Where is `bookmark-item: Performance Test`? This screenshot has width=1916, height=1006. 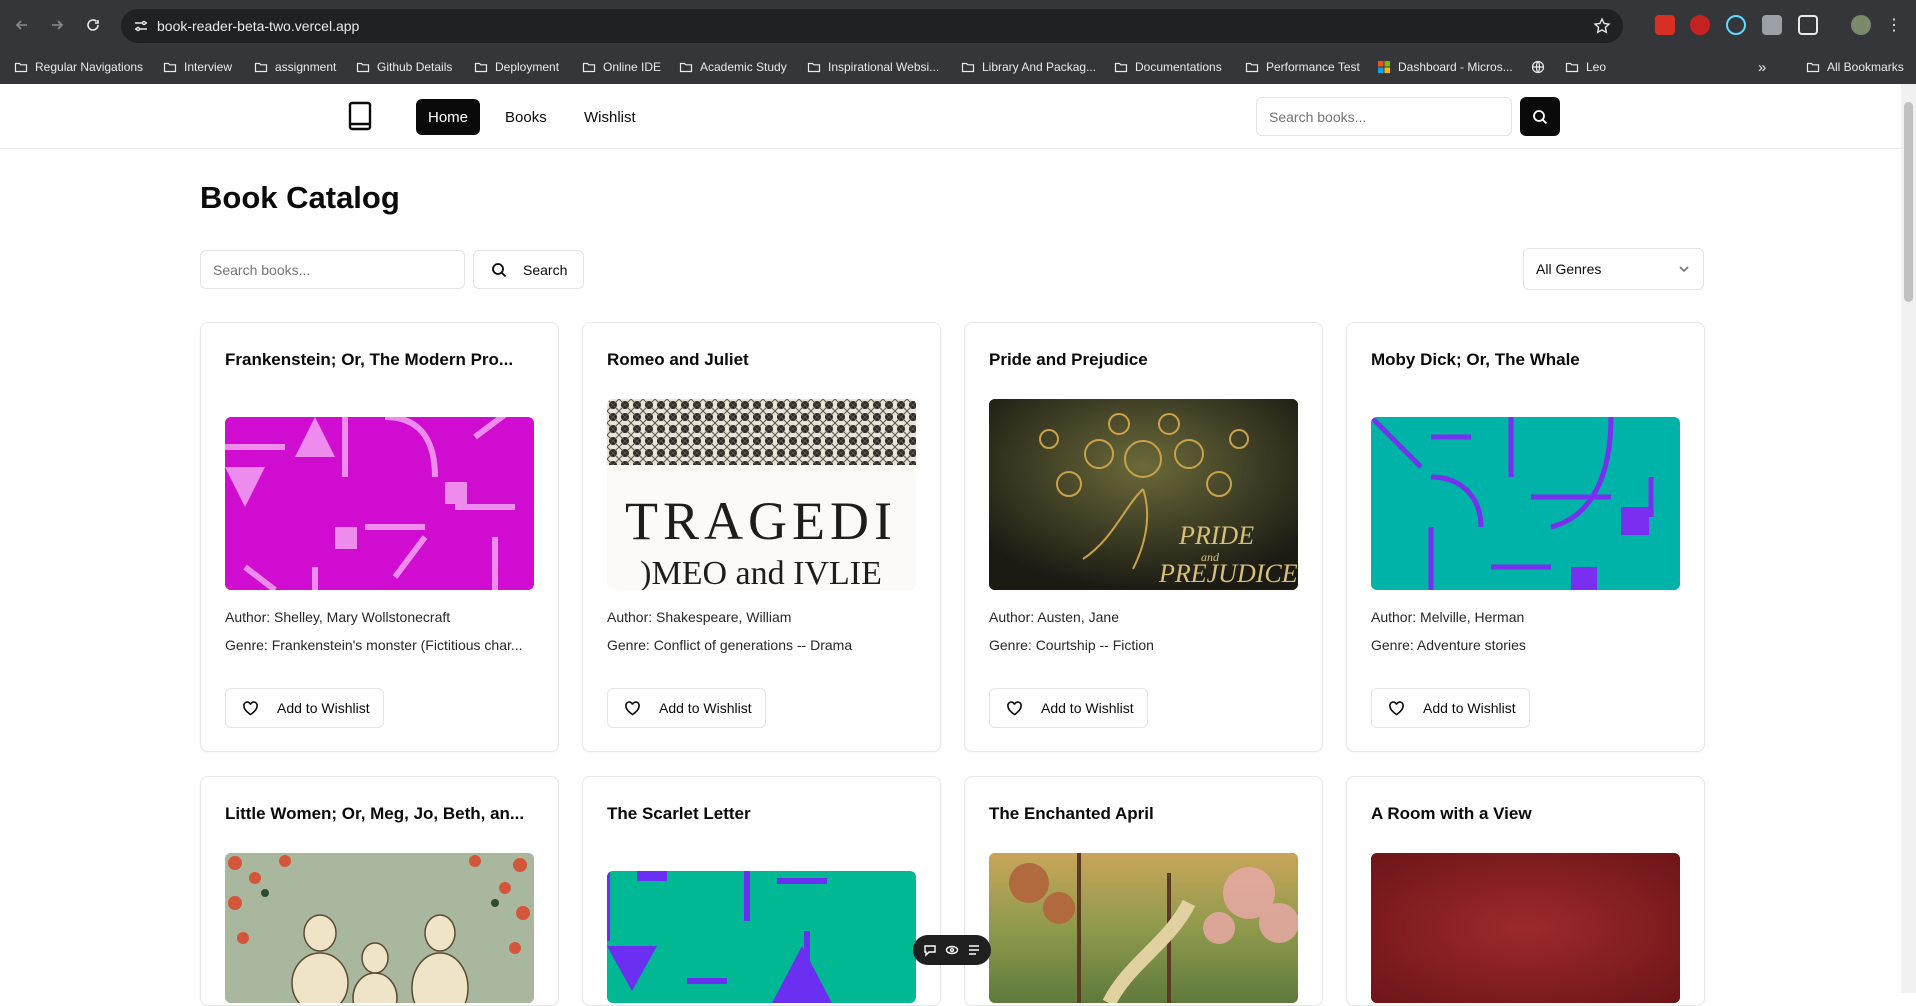 bookmark-item: Performance Test is located at coordinates (1302, 67).